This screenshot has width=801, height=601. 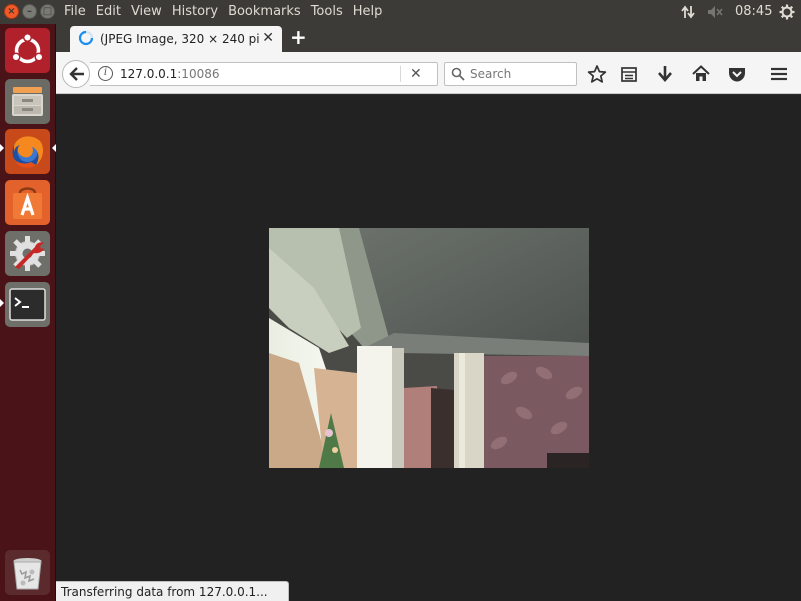 What do you see at coordinates (198, 74) in the screenshot?
I see `url-port: :10086` at bounding box center [198, 74].